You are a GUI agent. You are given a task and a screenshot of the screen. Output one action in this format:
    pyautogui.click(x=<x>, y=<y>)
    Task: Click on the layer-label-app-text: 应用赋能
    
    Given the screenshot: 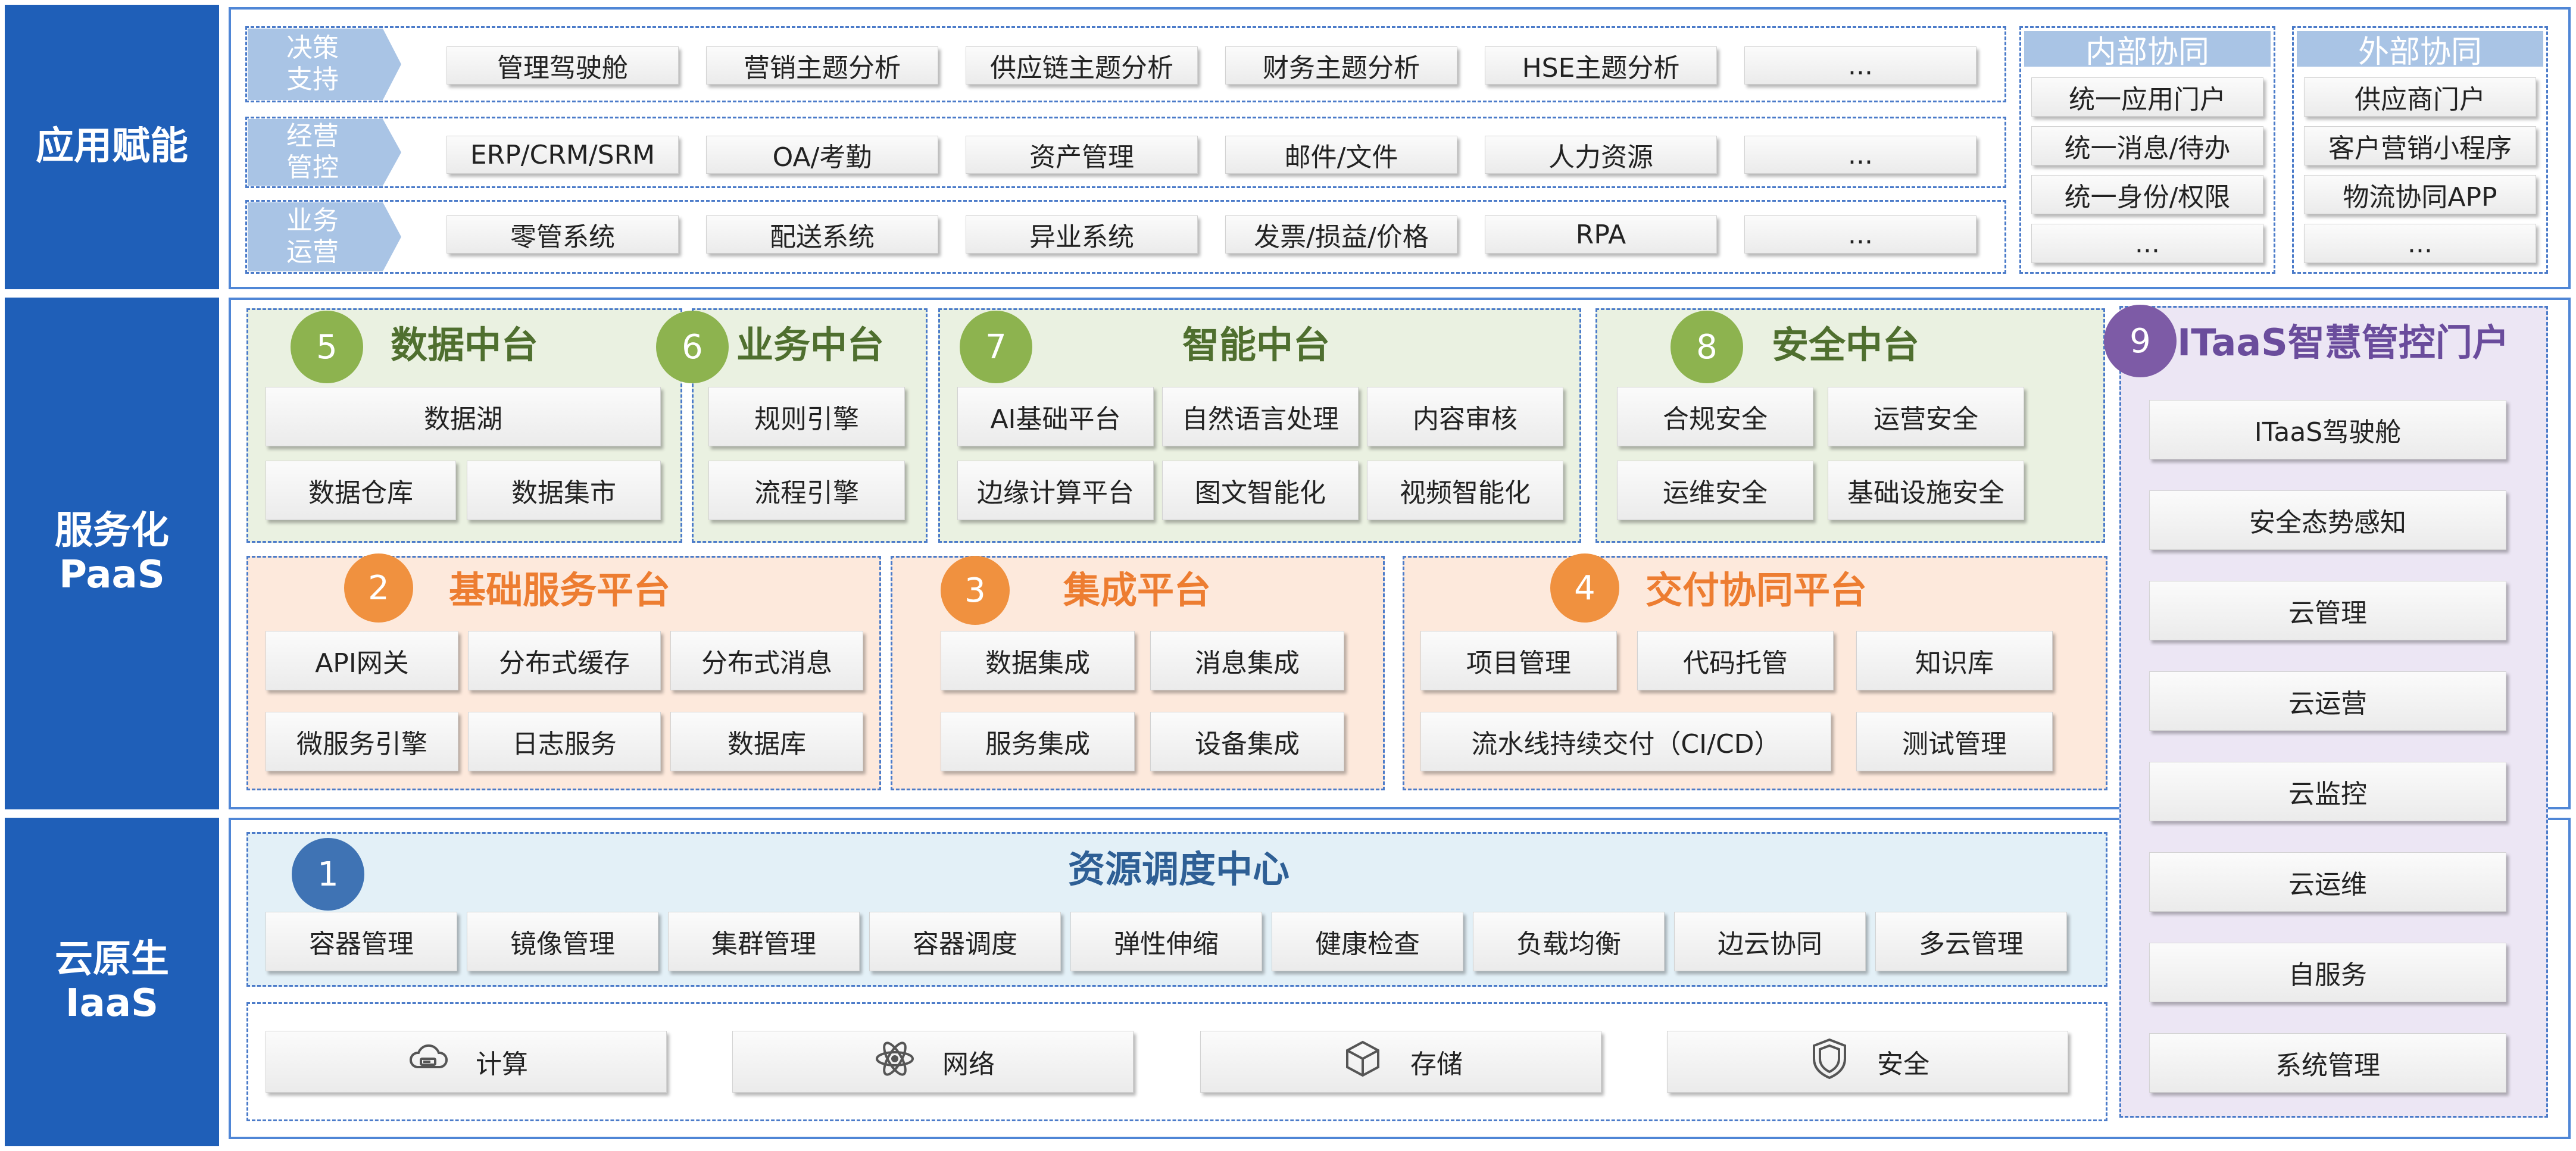 What is the action you would take?
    pyautogui.click(x=112, y=146)
    